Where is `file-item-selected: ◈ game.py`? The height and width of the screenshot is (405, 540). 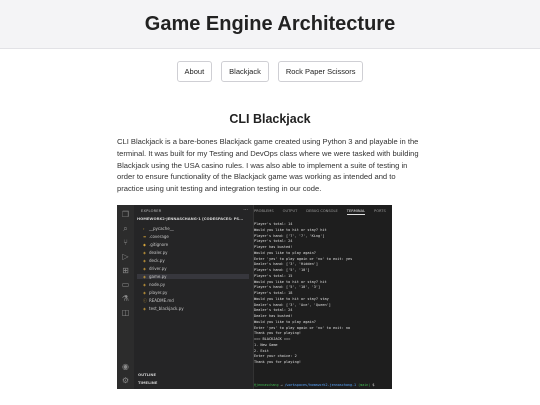 file-item-selected: ◈ game.py is located at coordinates (193, 276).